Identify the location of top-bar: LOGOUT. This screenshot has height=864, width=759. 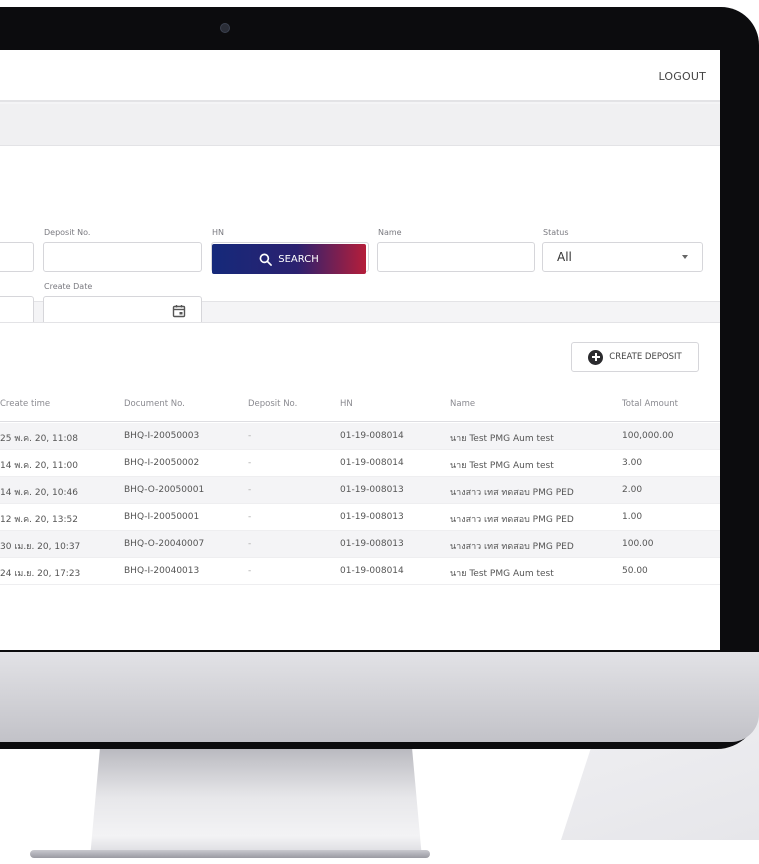
(360, 76).